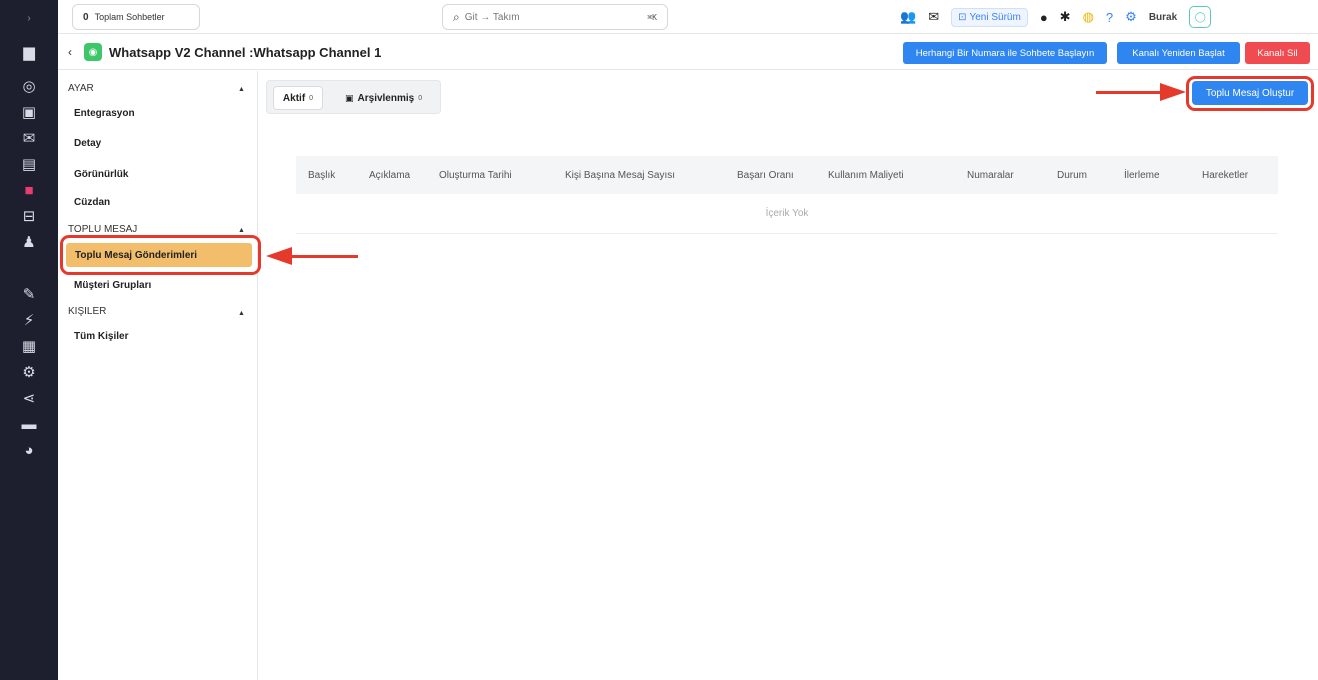 The width and height of the screenshot is (1318, 680). Describe the element at coordinates (1142, 175) in the screenshot. I see `column-header: İlerleme` at that location.